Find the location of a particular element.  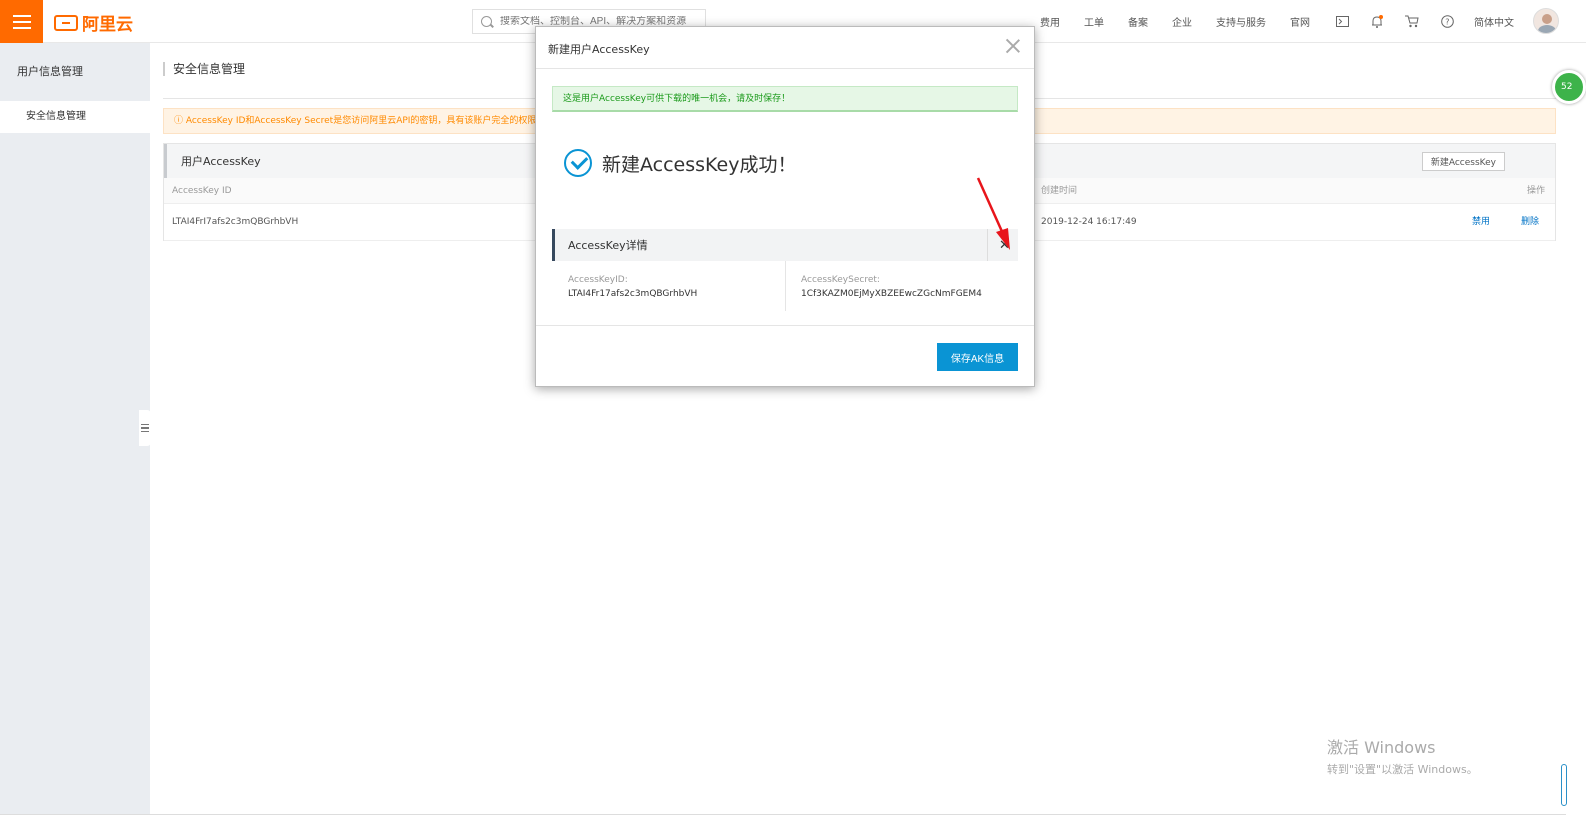

terminal-icon is located at coordinates (1342, 22).